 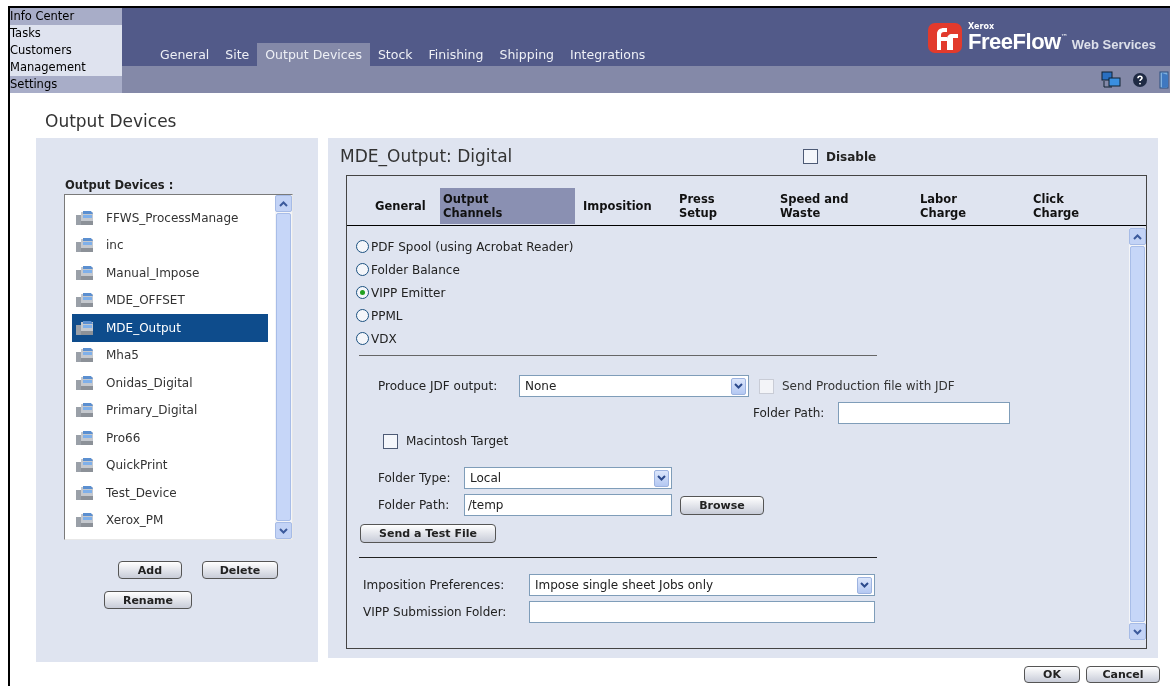 What do you see at coordinates (507, 206) in the screenshot?
I see `settings-tab: Output Channels` at bounding box center [507, 206].